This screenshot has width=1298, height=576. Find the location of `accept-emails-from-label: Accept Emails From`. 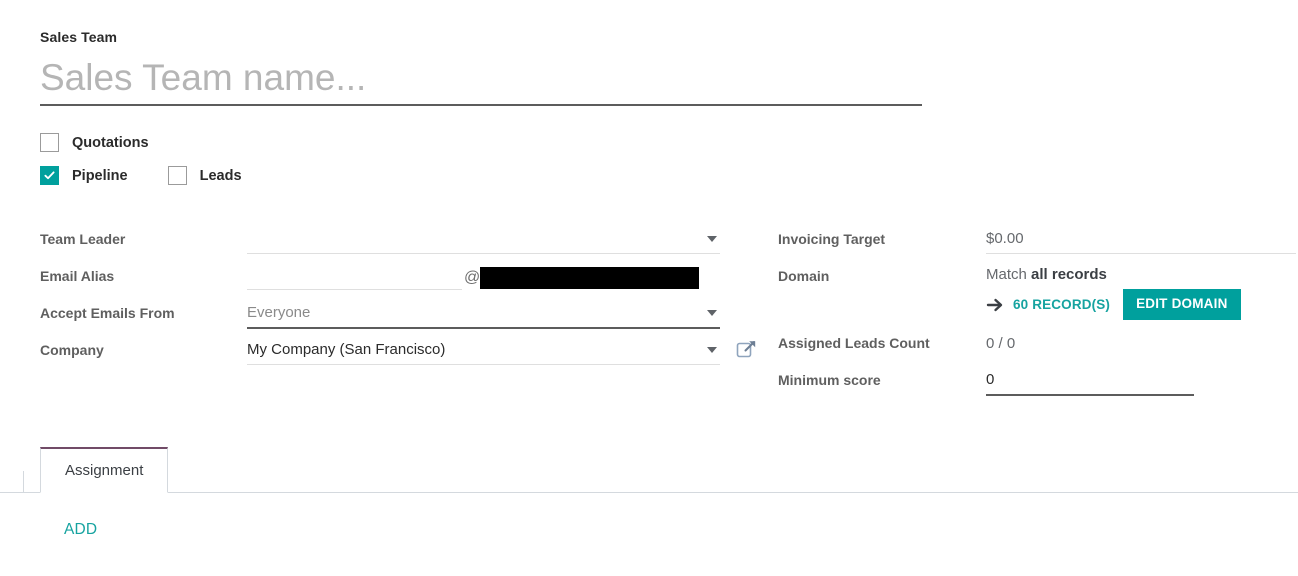

accept-emails-from-label: Accept Emails From is located at coordinates (107, 313).